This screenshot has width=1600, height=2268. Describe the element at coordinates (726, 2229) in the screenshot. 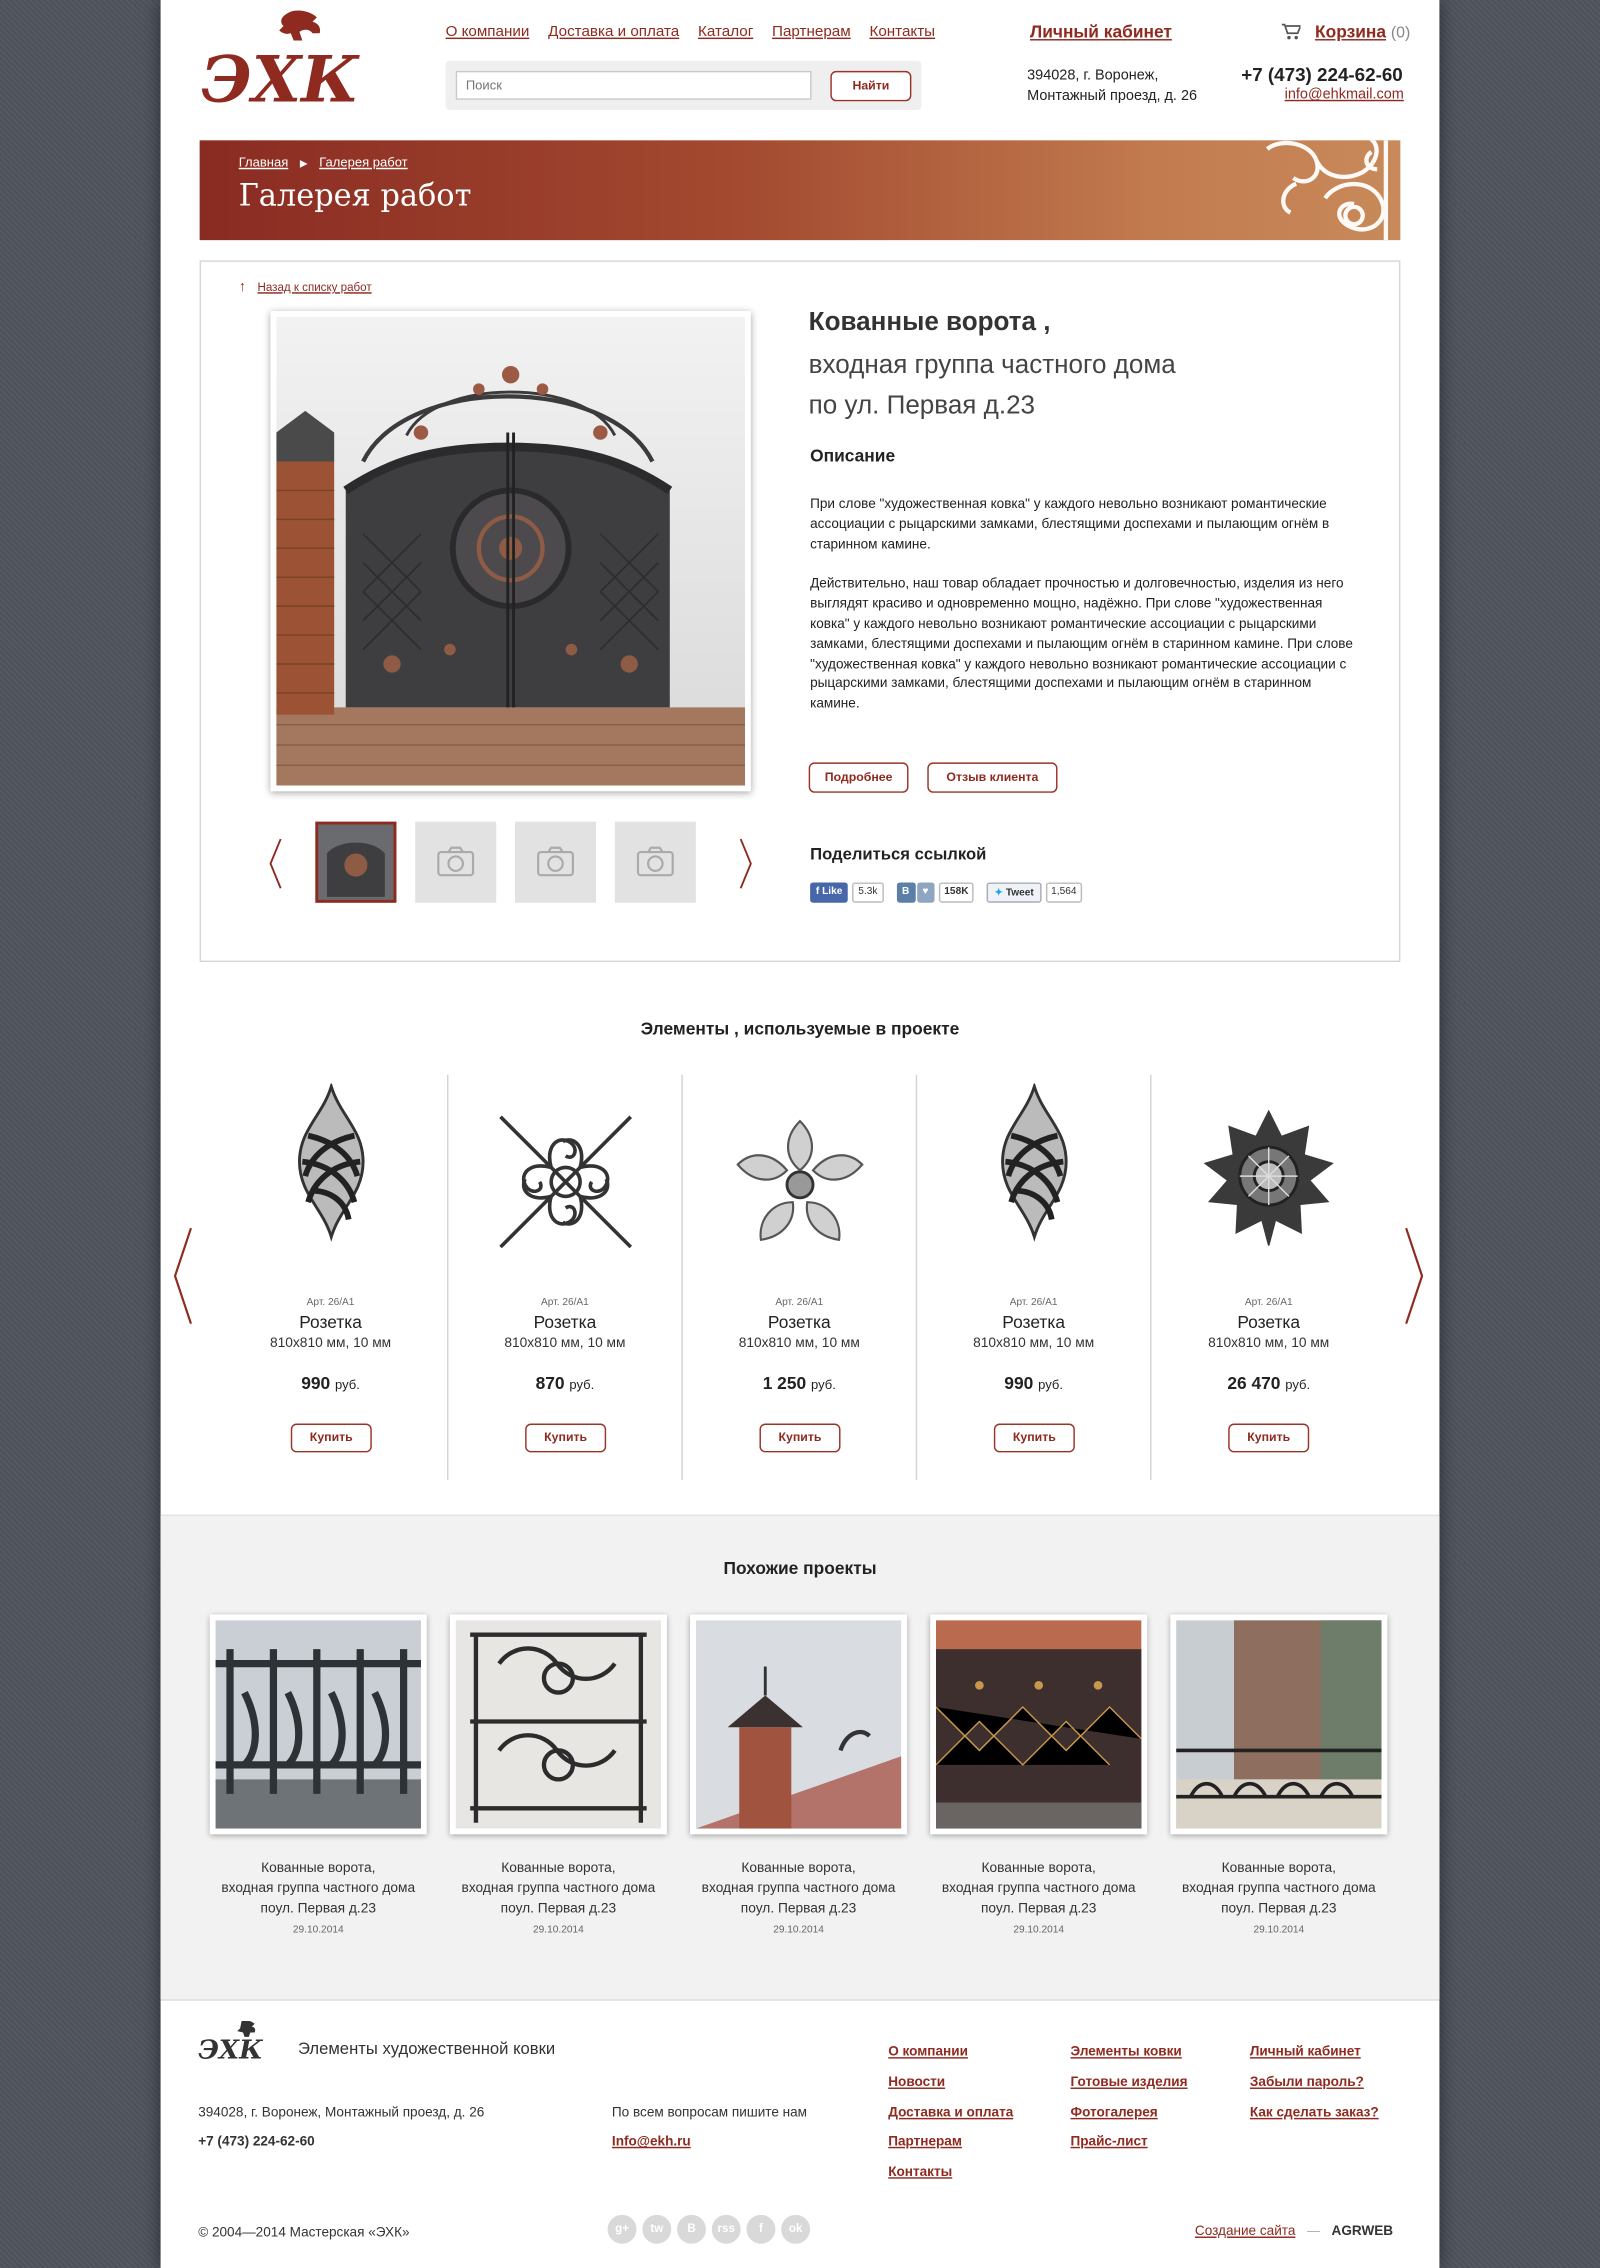

I see `rss-icon: rss` at that location.